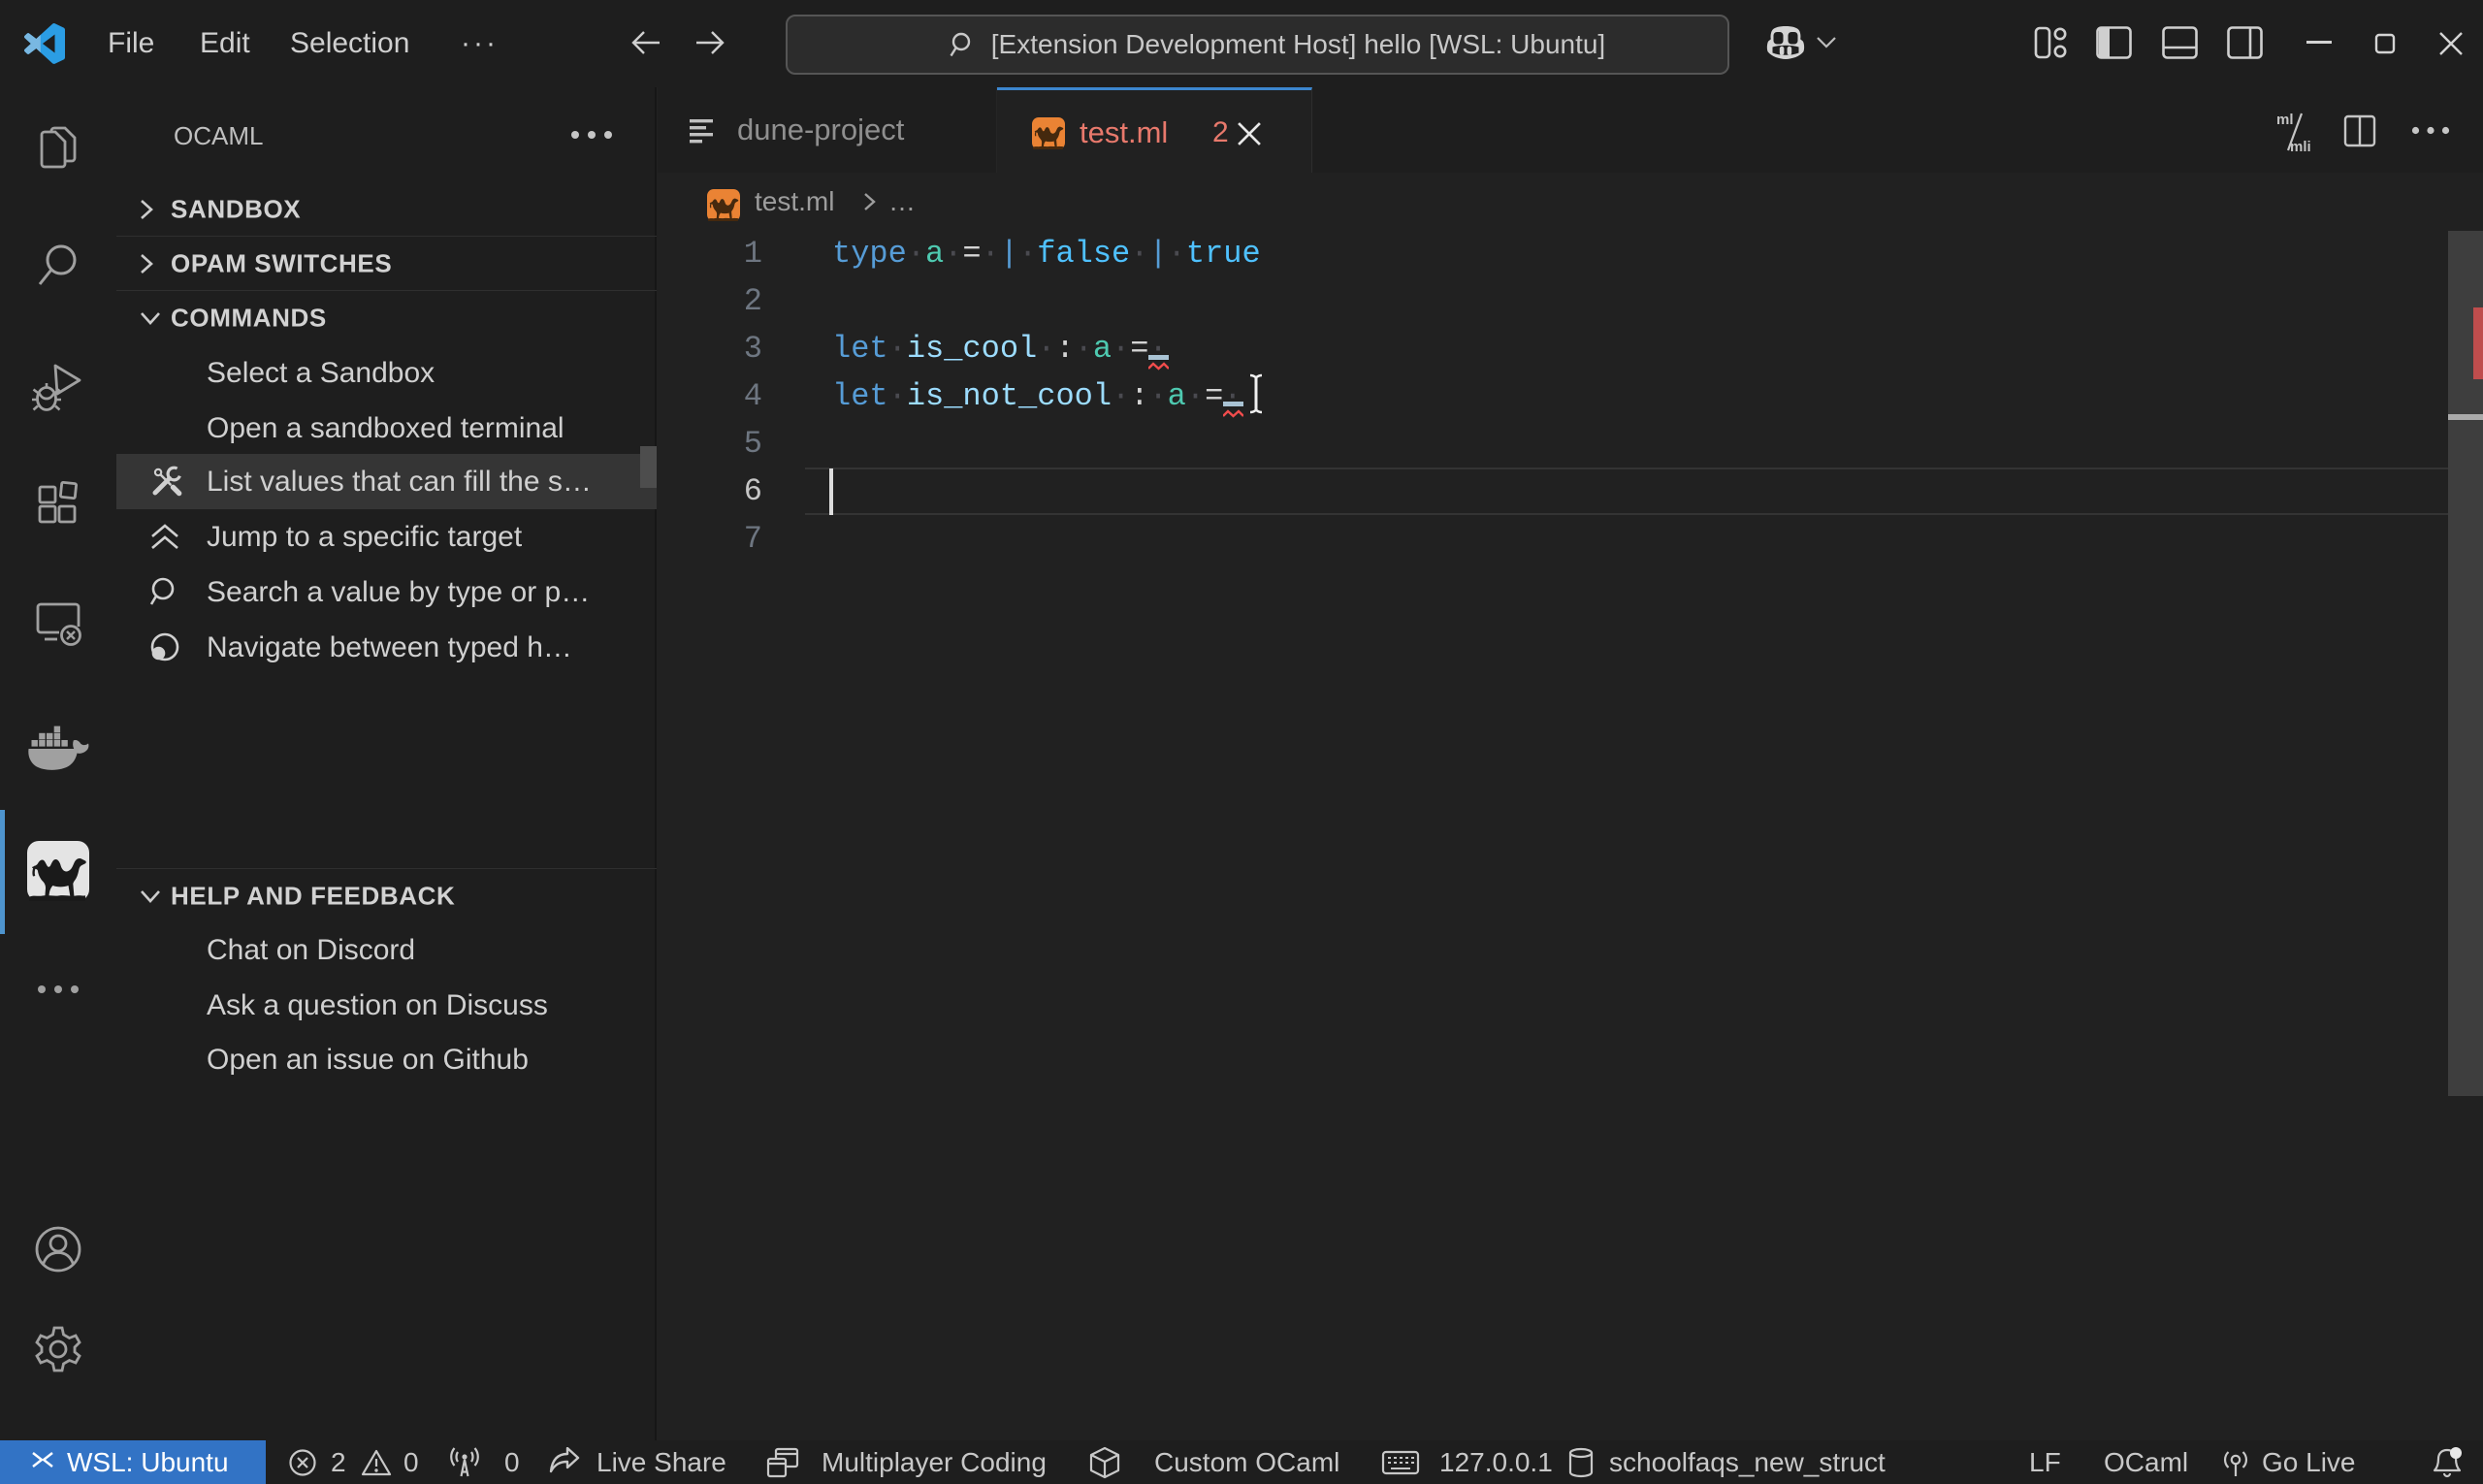 The image size is (2483, 1484). What do you see at coordinates (2285, 120) in the screenshot?
I see `svg-text: ml` at bounding box center [2285, 120].